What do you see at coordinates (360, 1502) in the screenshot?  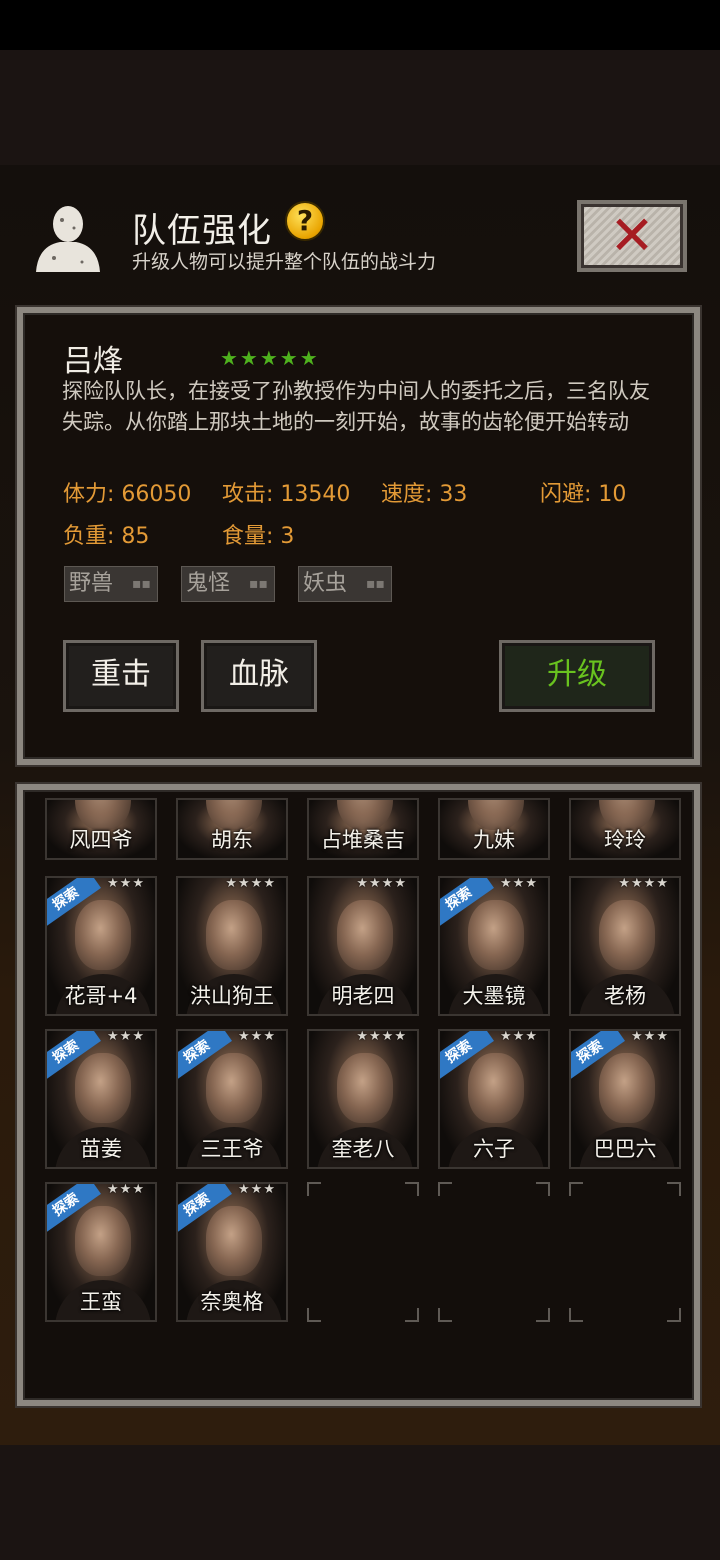 I see `bottom-letterbox` at bounding box center [360, 1502].